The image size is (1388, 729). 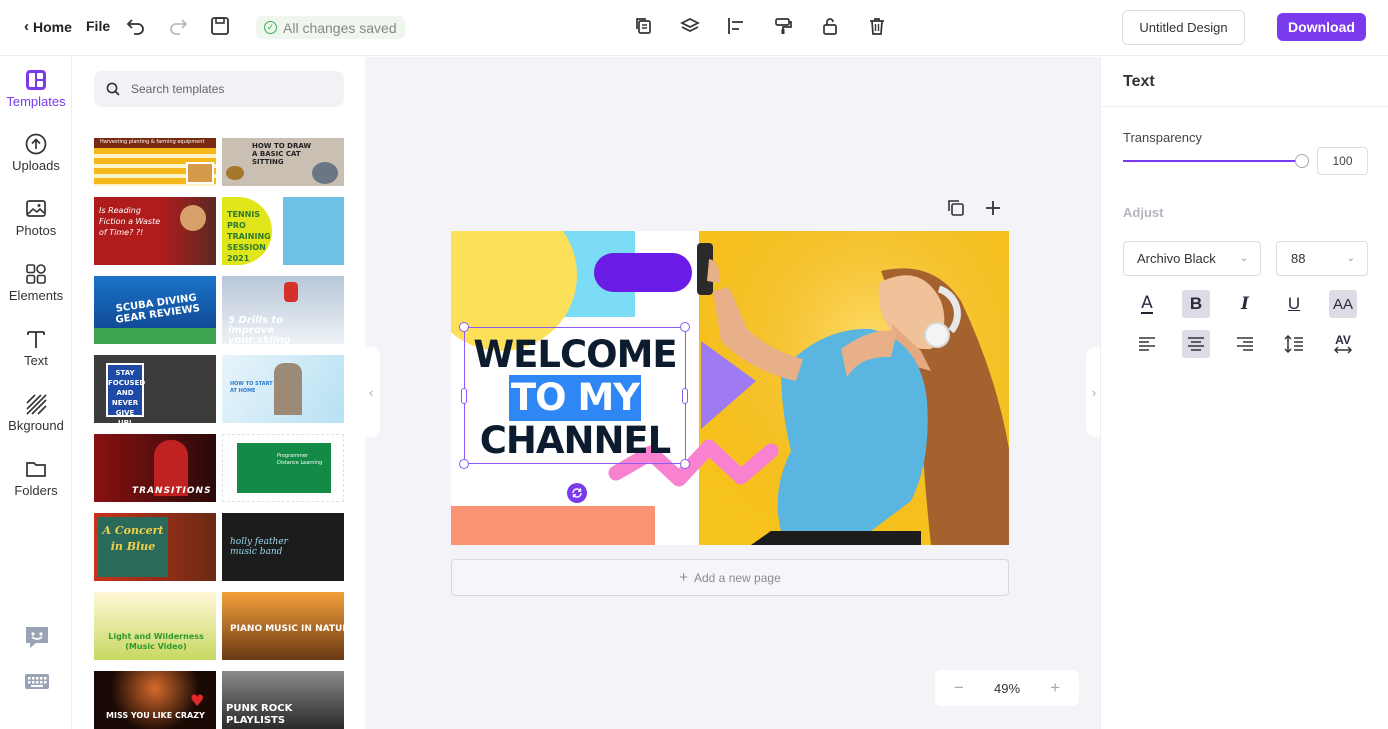 What do you see at coordinates (220, 26) in the screenshot?
I see `save-icon` at bounding box center [220, 26].